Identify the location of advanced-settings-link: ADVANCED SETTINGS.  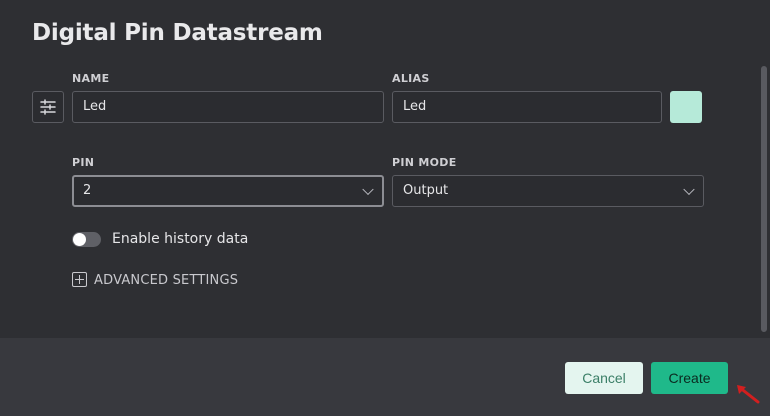
(166, 280).